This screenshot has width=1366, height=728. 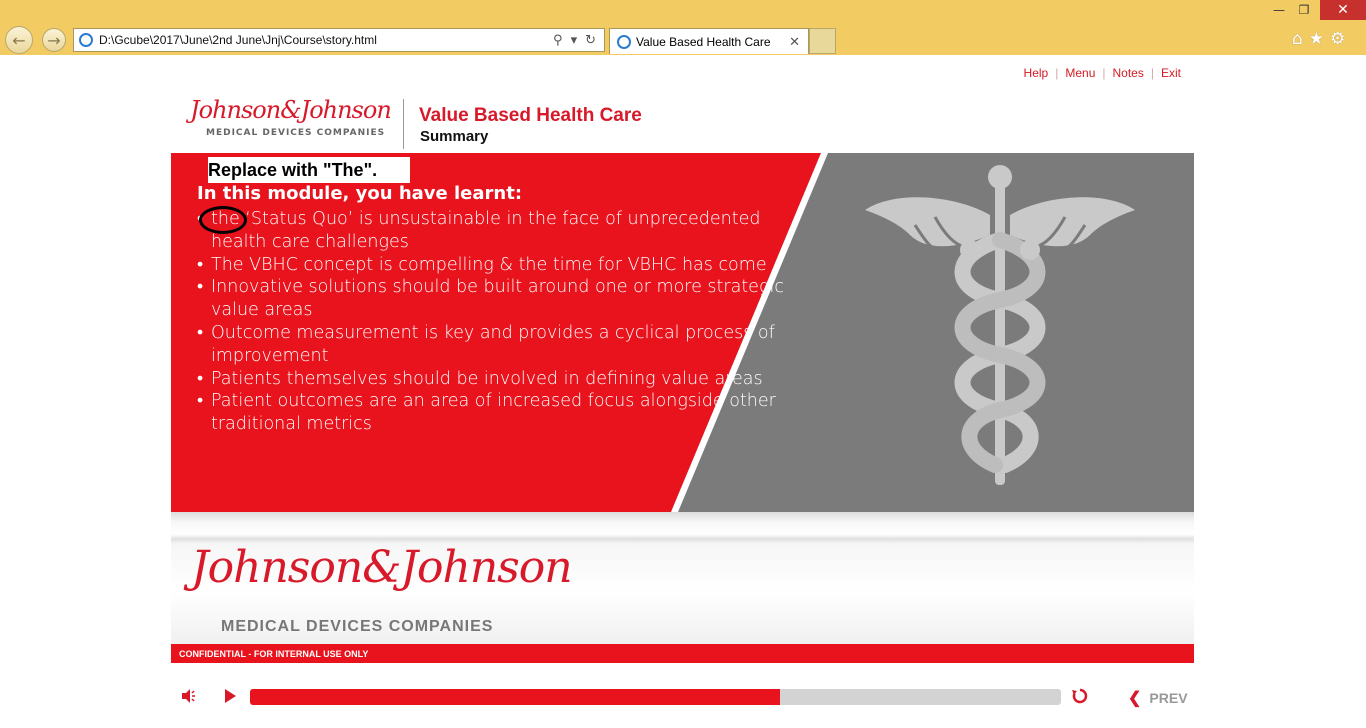 What do you see at coordinates (703, 41) in the screenshot?
I see `tab-title: Value Based Health Care` at bounding box center [703, 41].